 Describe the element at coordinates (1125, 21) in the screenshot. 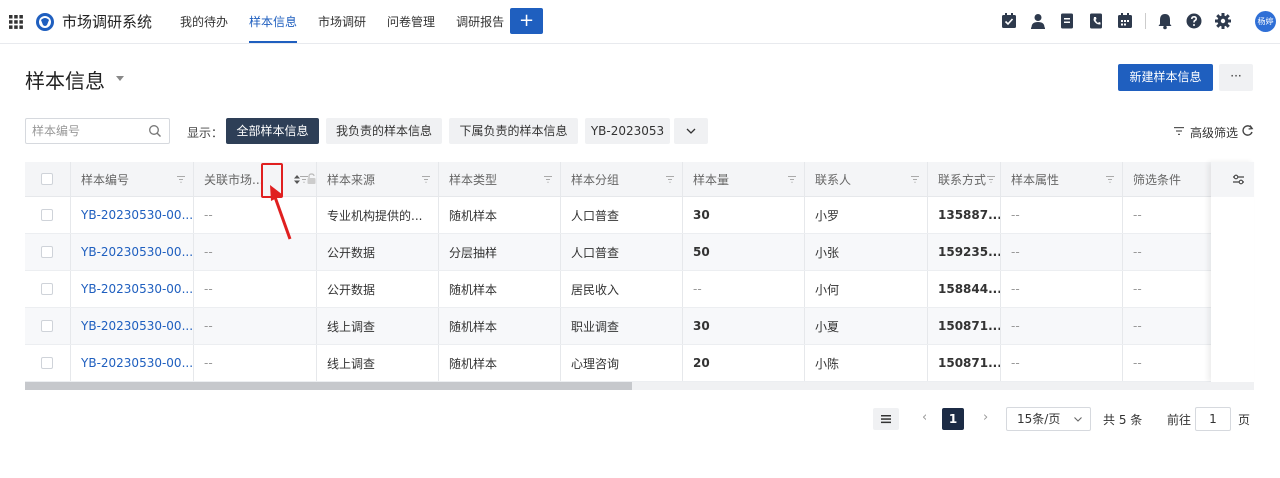

I see `calendar-icon` at that location.